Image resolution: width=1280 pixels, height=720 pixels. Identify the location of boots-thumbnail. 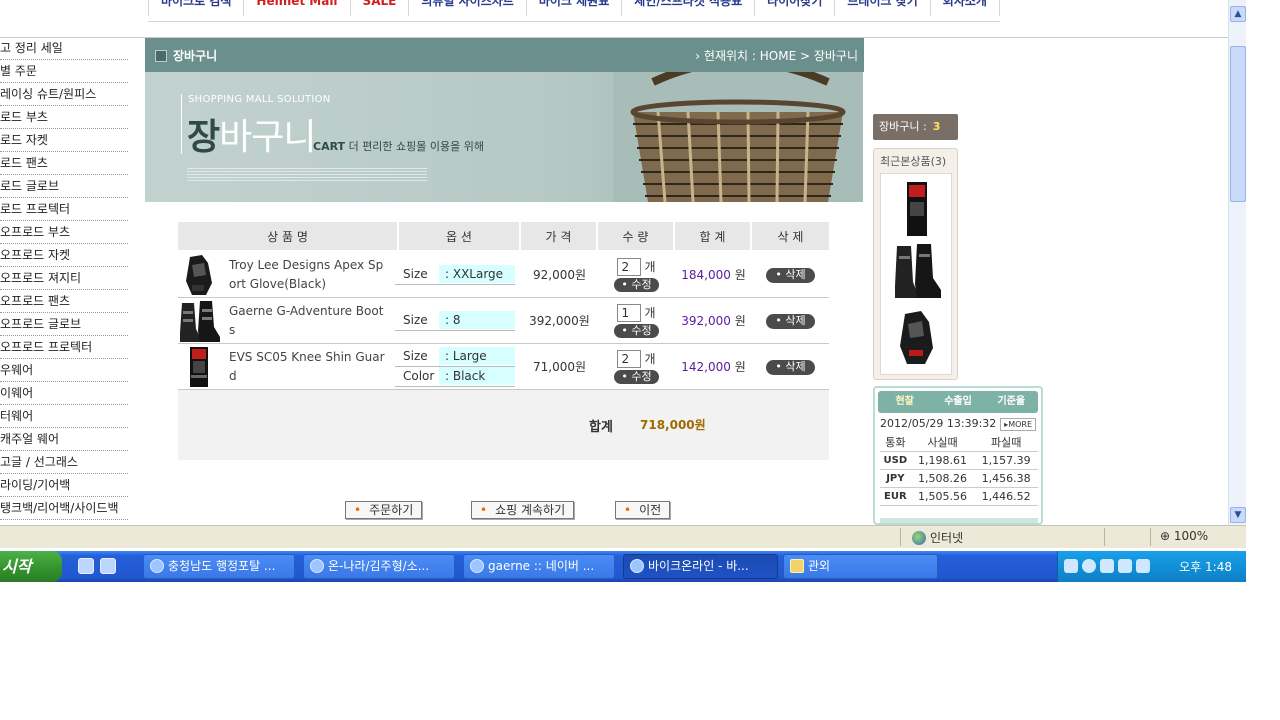
(199, 321).